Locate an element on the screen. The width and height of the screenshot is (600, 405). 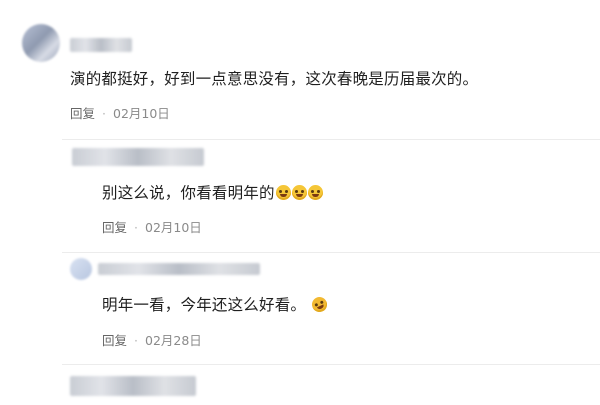
comment-text: 明年一看，今年还这么好看。 is located at coordinates (216, 304).